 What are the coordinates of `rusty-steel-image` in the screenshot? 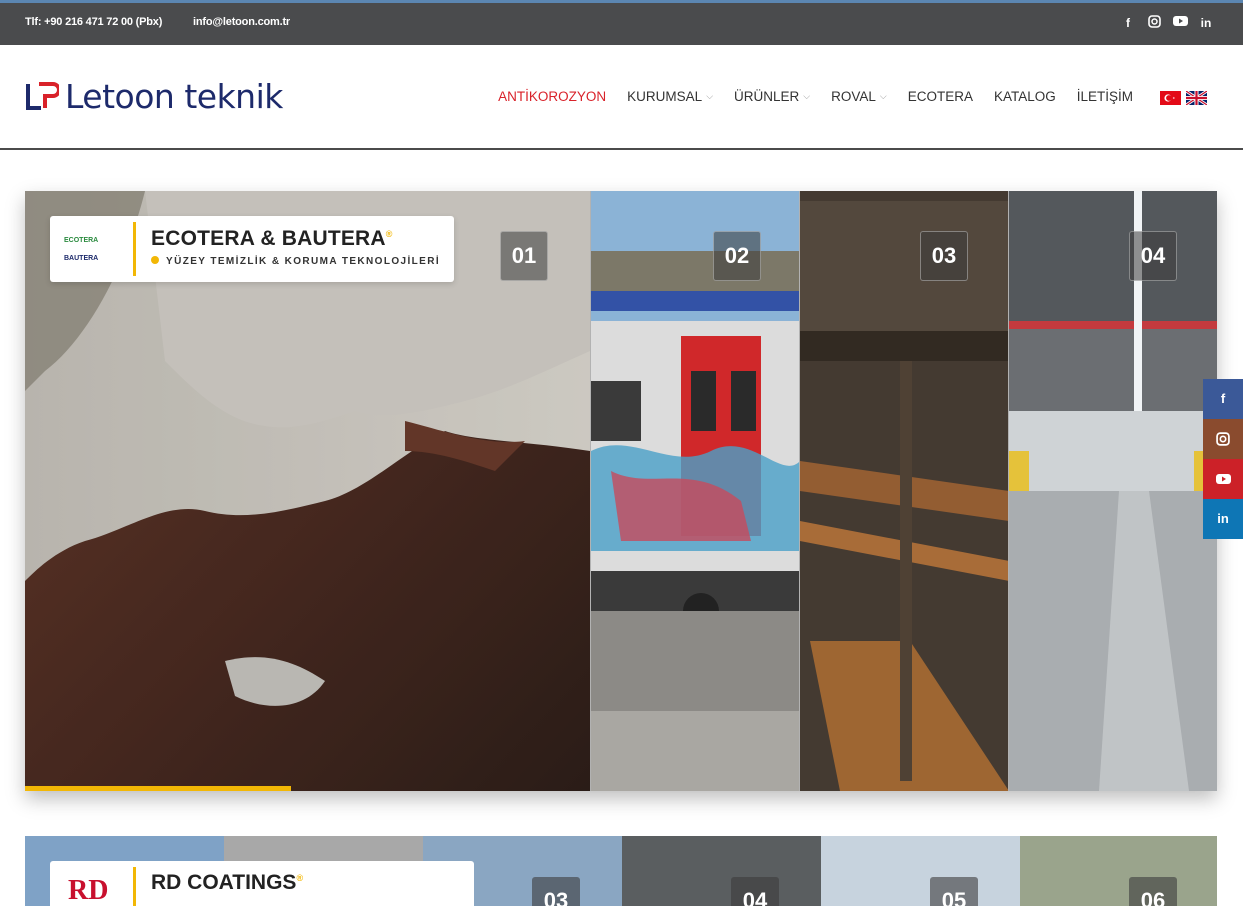 It's located at (904, 491).